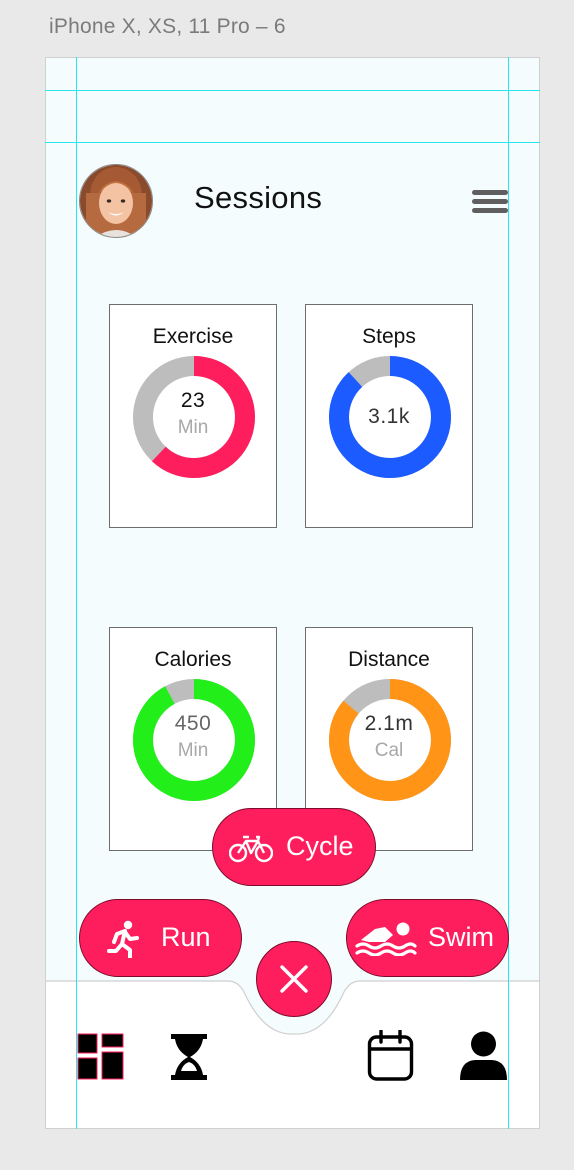 This screenshot has height=1170, width=574. I want to click on card-title: Distance, so click(389, 659).